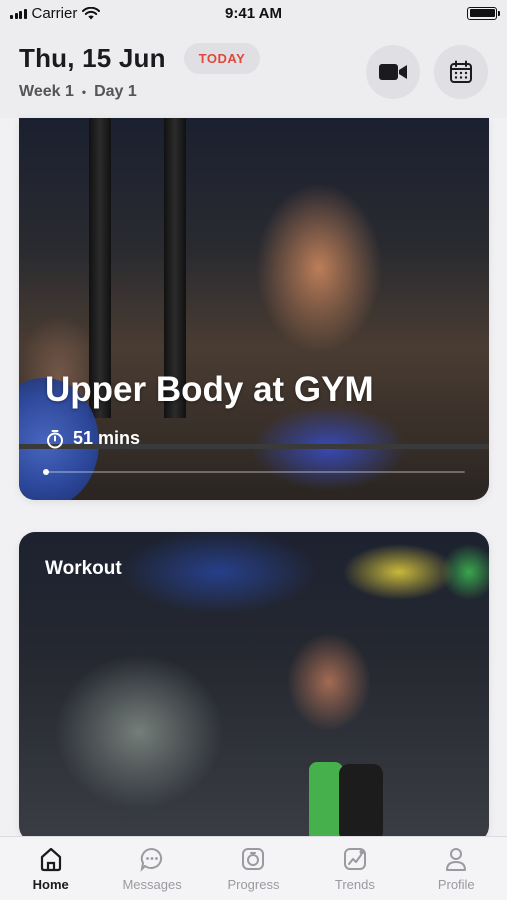 This screenshot has height=900, width=507. I want to click on carousel-dot, so click(46, 472).